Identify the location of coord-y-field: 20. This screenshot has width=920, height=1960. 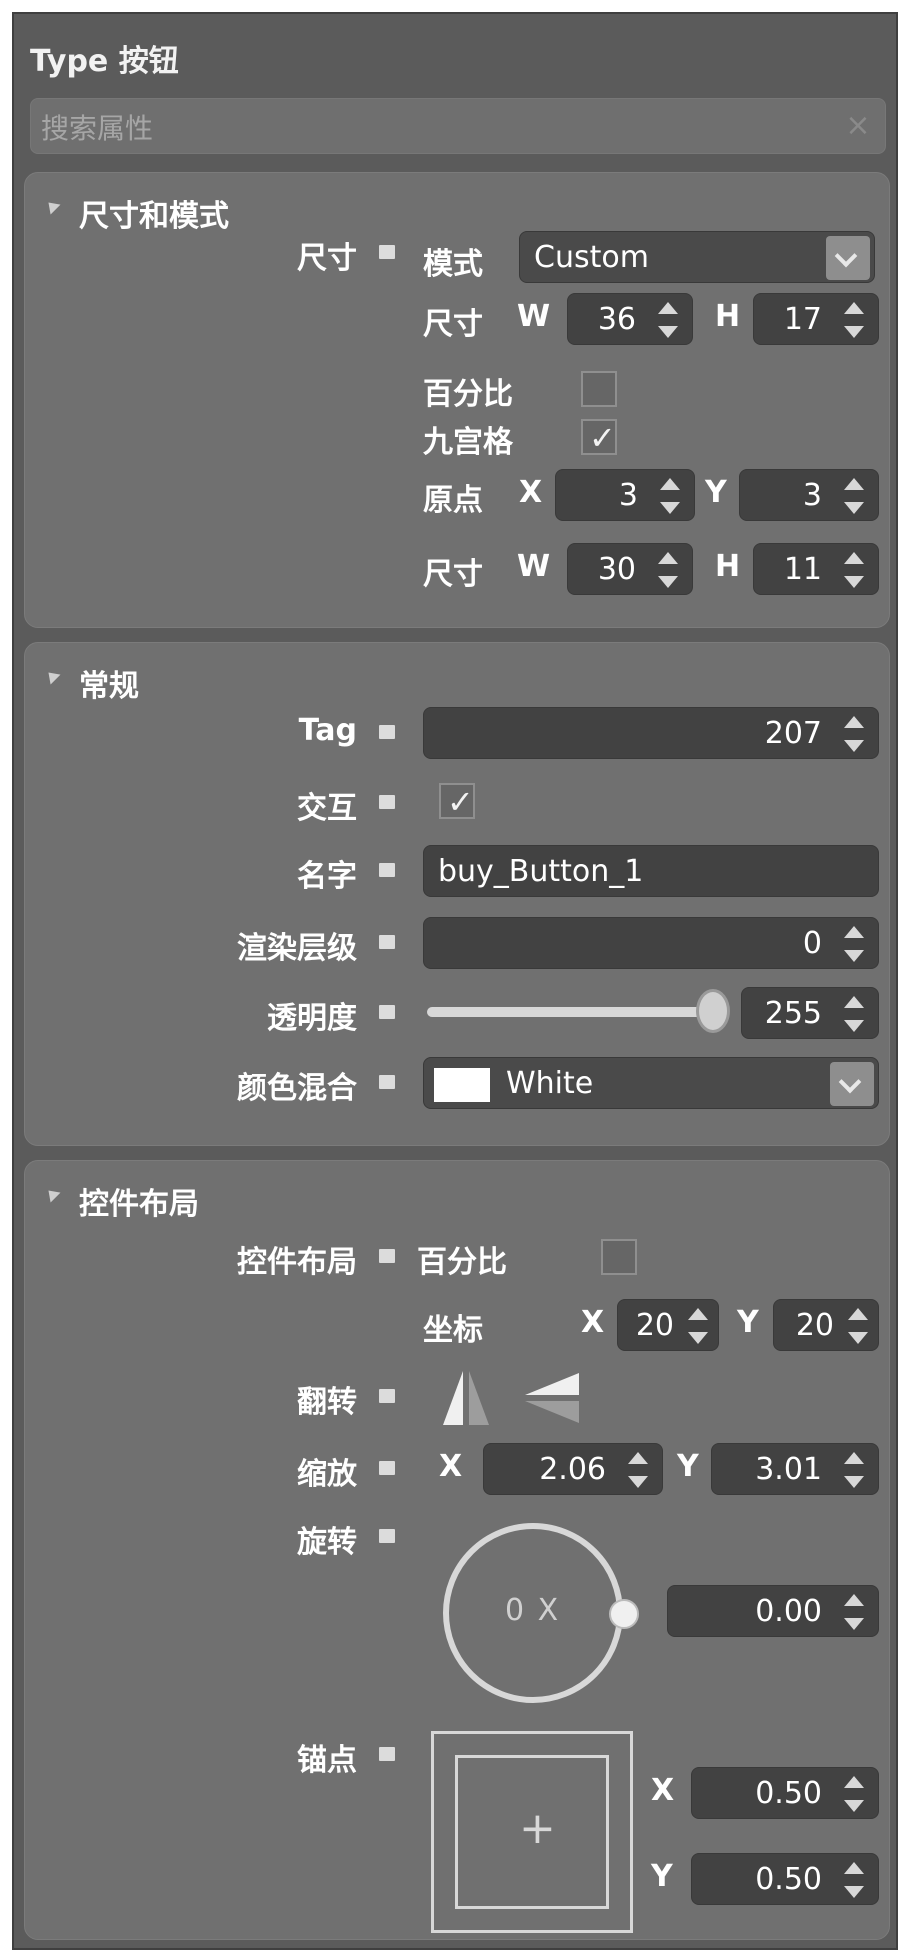
(826, 1325).